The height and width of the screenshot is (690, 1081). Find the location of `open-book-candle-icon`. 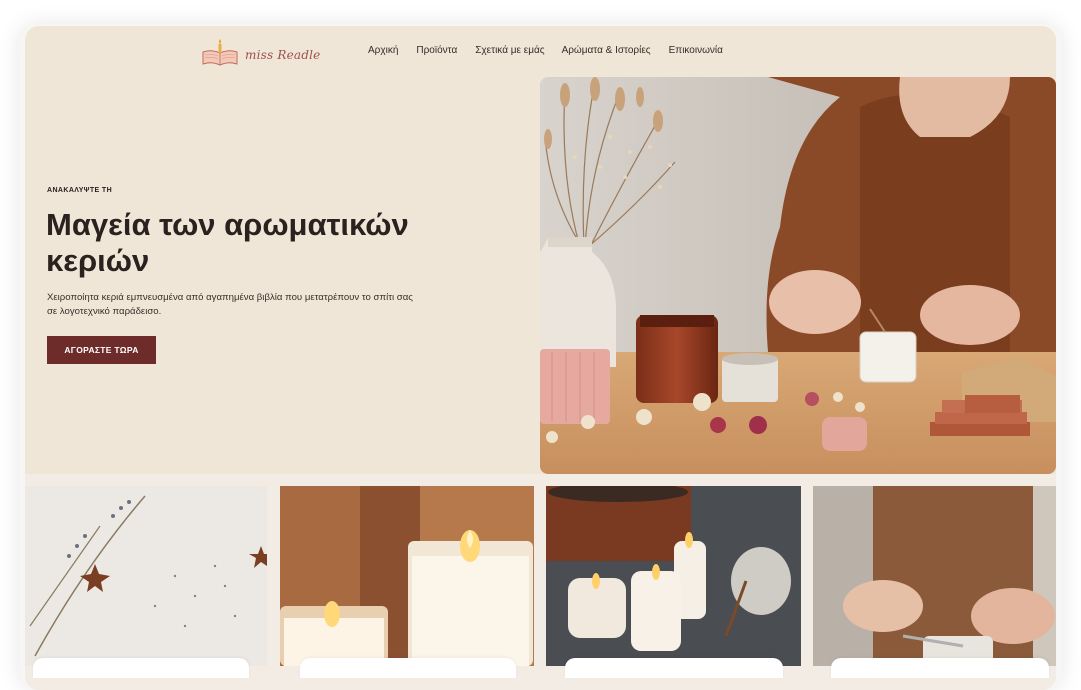

open-book-candle-icon is located at coordinates (220, 52).